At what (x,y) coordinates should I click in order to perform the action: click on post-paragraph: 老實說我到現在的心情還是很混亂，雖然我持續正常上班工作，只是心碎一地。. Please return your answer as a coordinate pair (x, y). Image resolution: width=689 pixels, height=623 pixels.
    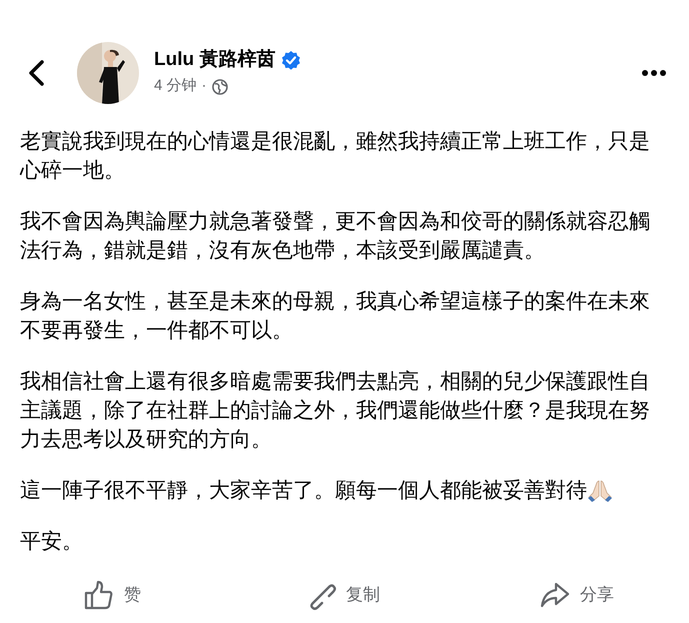
    Looking at the image, I should click on (335, 156).